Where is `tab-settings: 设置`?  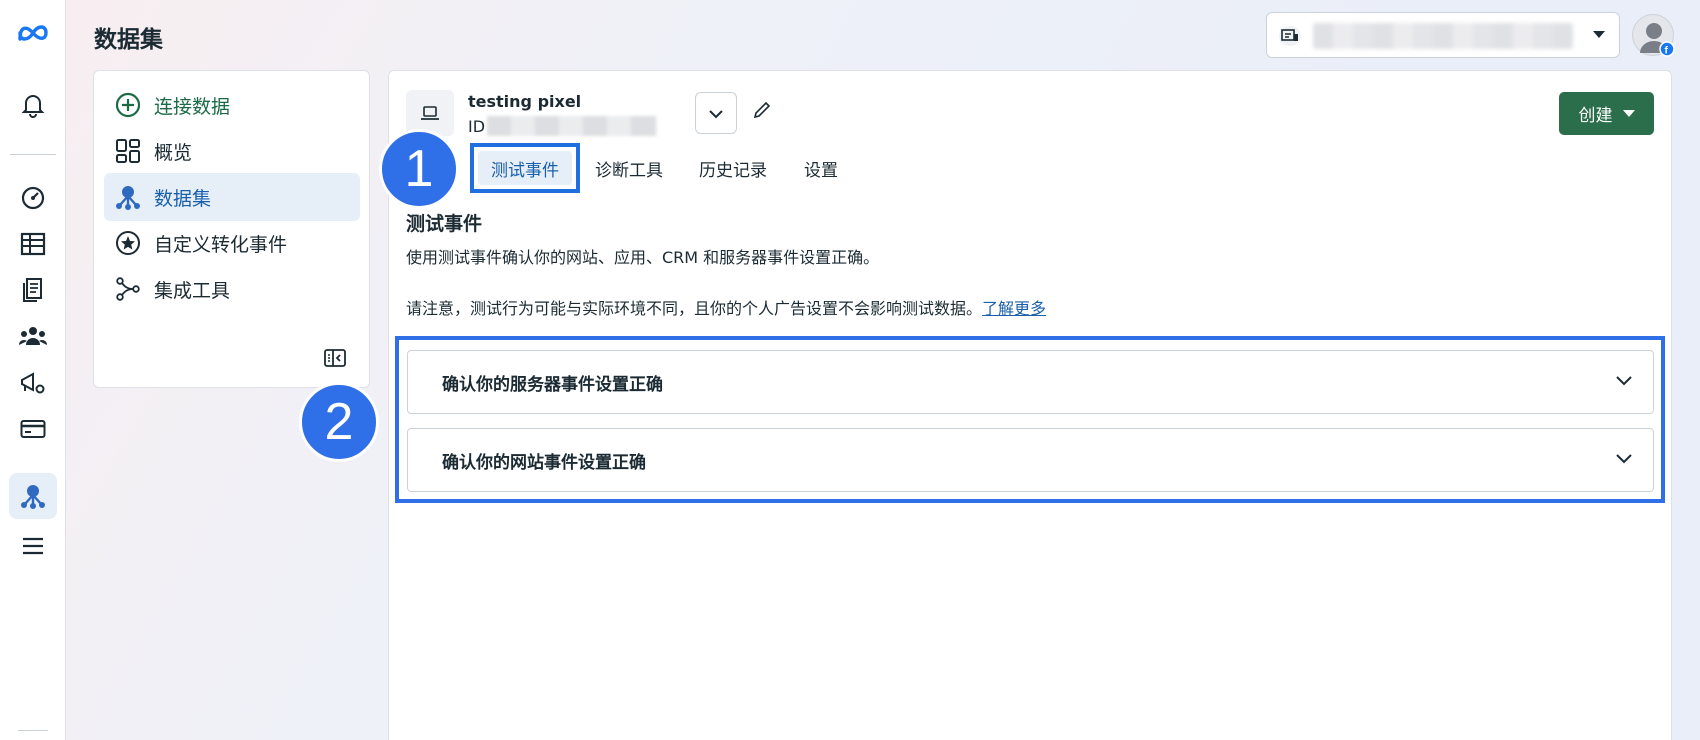 tab-settings: 设置 is located at coordinates (821, 168).